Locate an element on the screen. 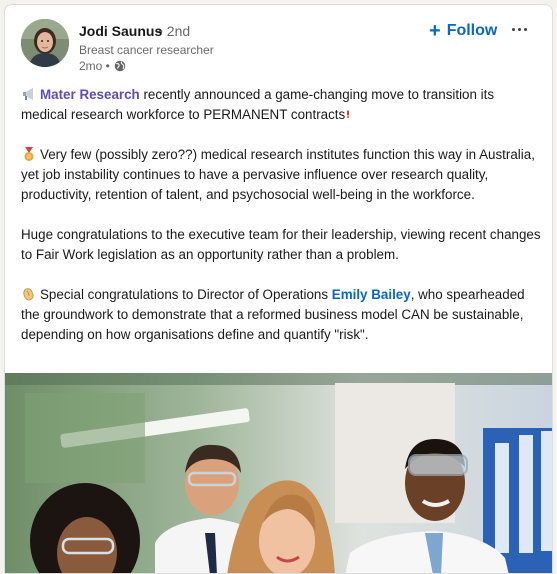  post-meta: 2mo • is located at coordinates (102, 66).